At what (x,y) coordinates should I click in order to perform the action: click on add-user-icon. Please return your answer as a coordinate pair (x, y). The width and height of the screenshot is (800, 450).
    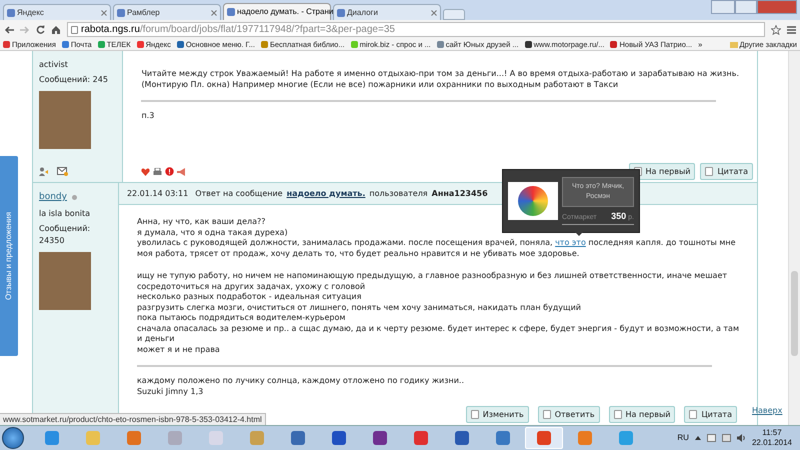
    Looking at the image, I should click on (44, 171).